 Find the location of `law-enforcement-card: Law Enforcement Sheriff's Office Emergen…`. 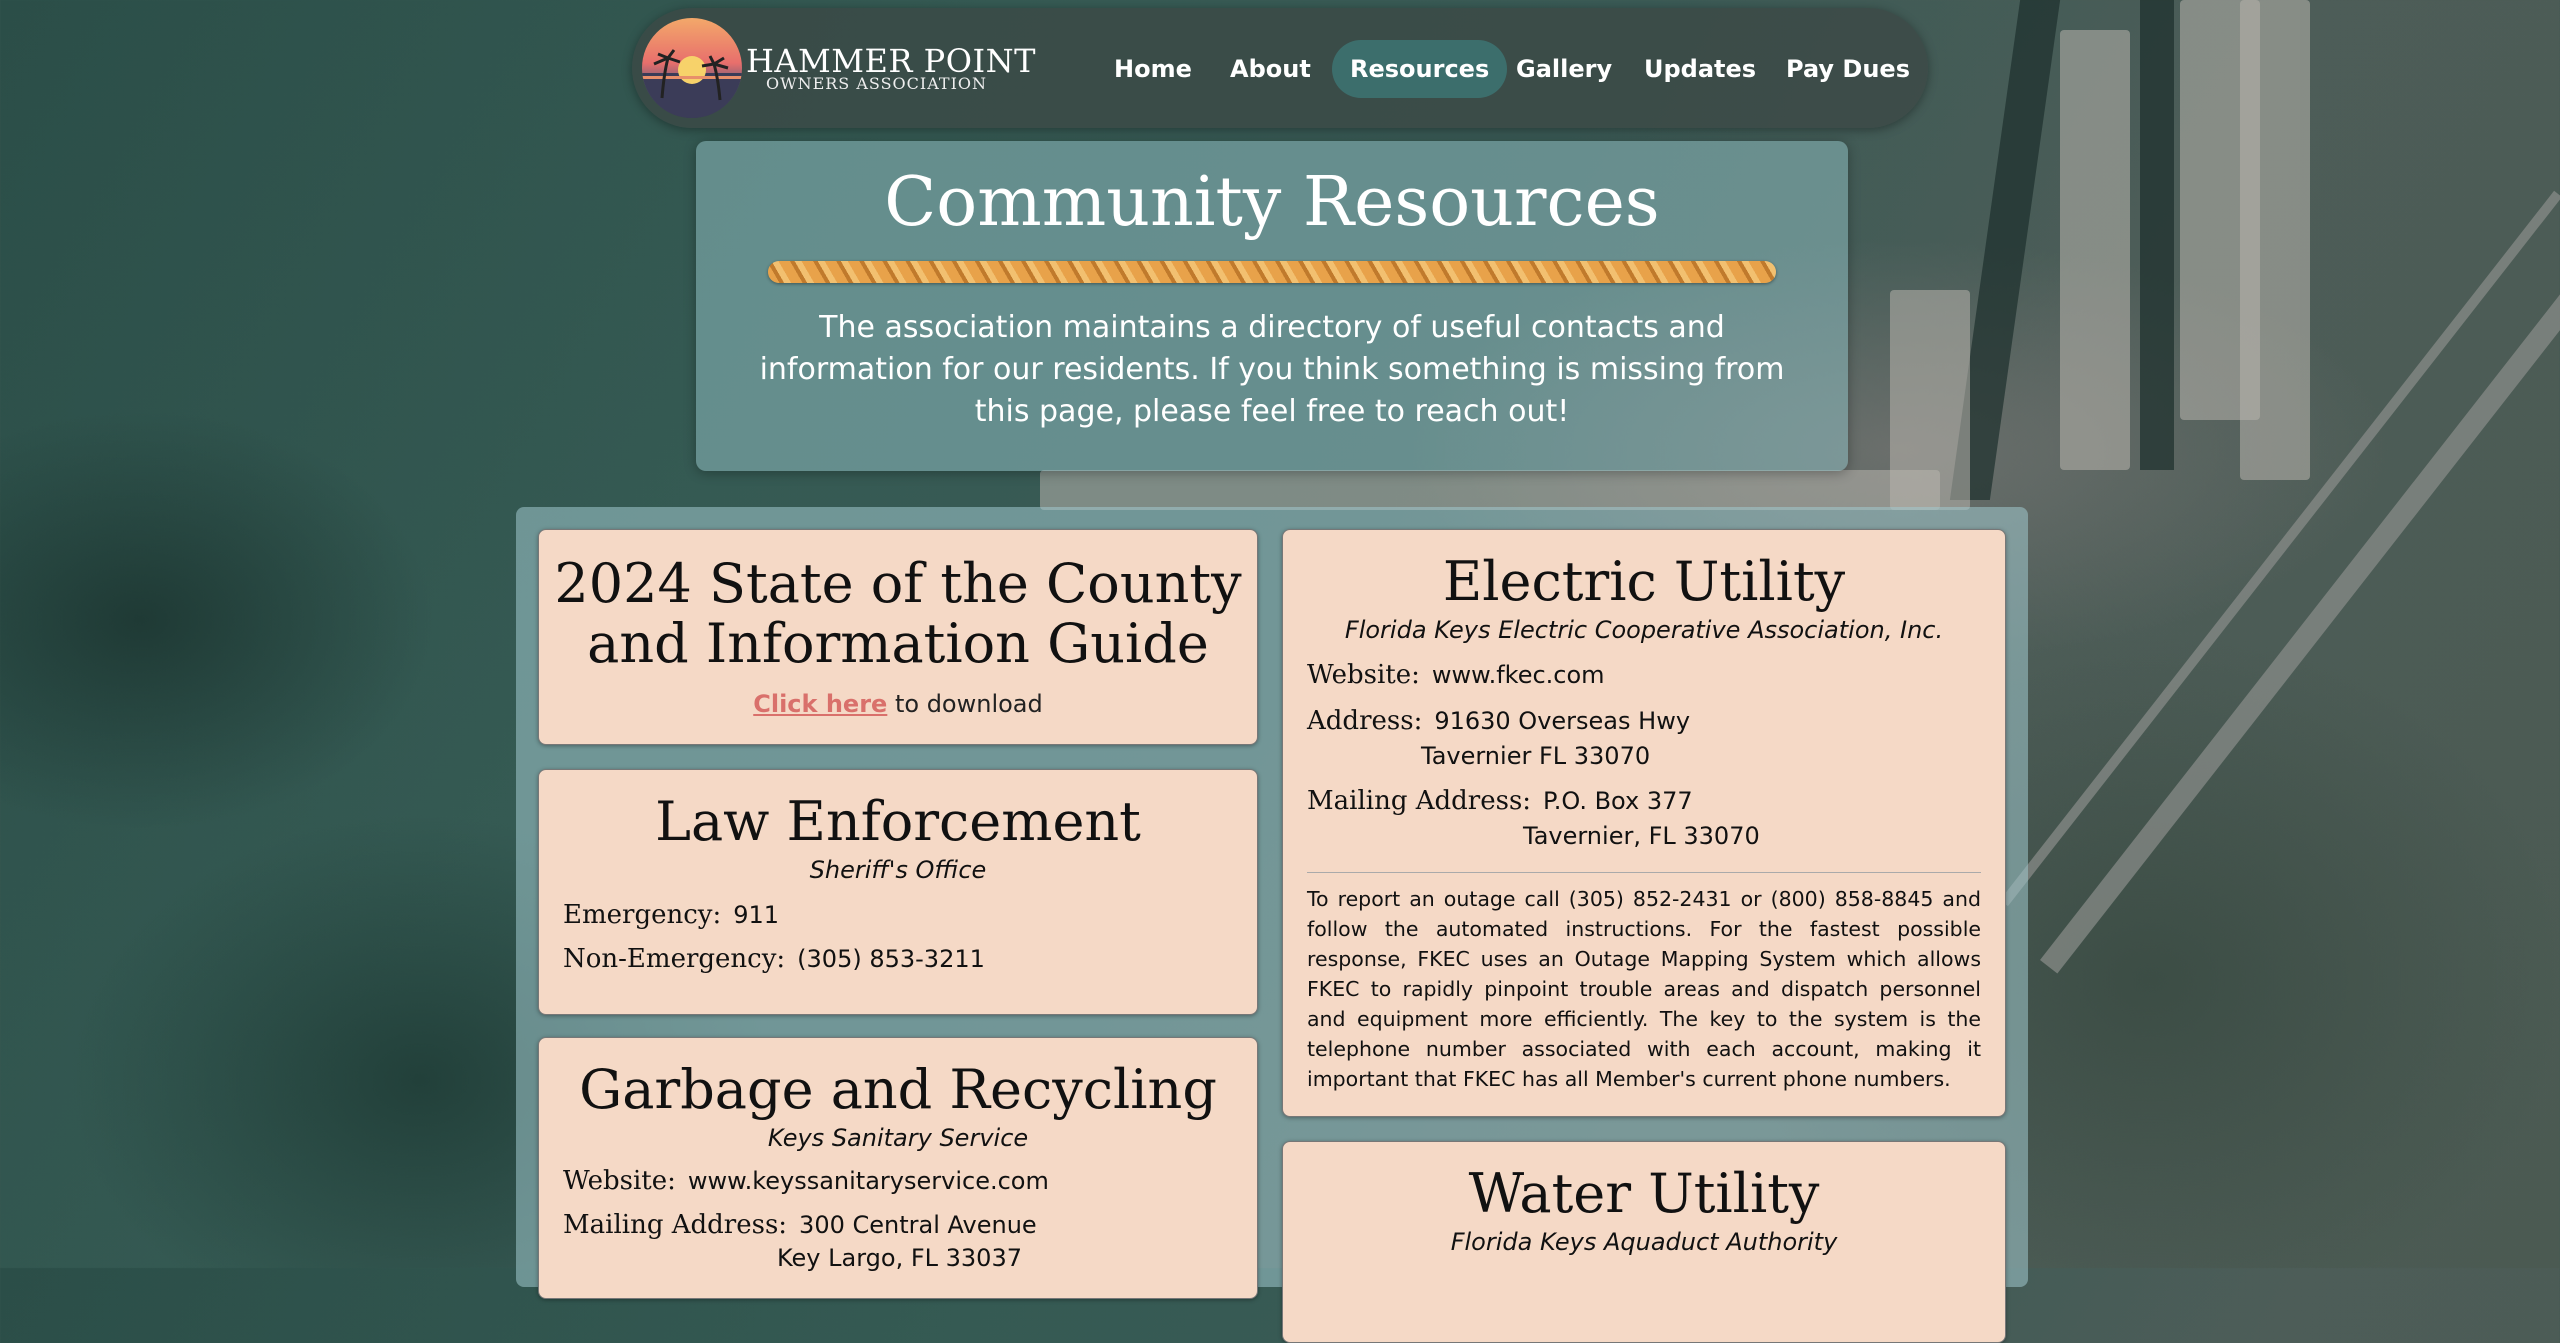

law-enforcement-card: Law Enforcement Sheriff's Office Emergen… is located at coordinates (898, 892).